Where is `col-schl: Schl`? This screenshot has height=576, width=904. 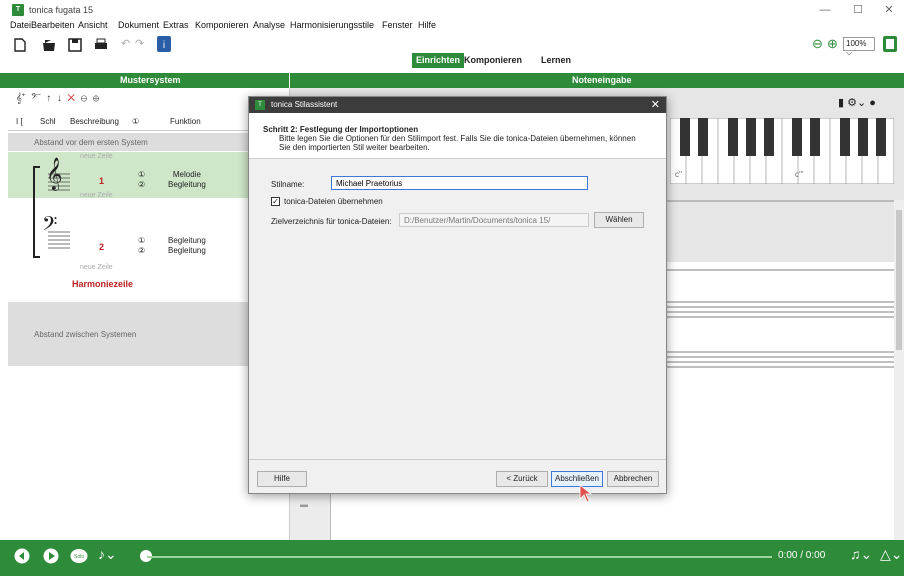 col-schl: Schl is located at coordinates (48, 121).